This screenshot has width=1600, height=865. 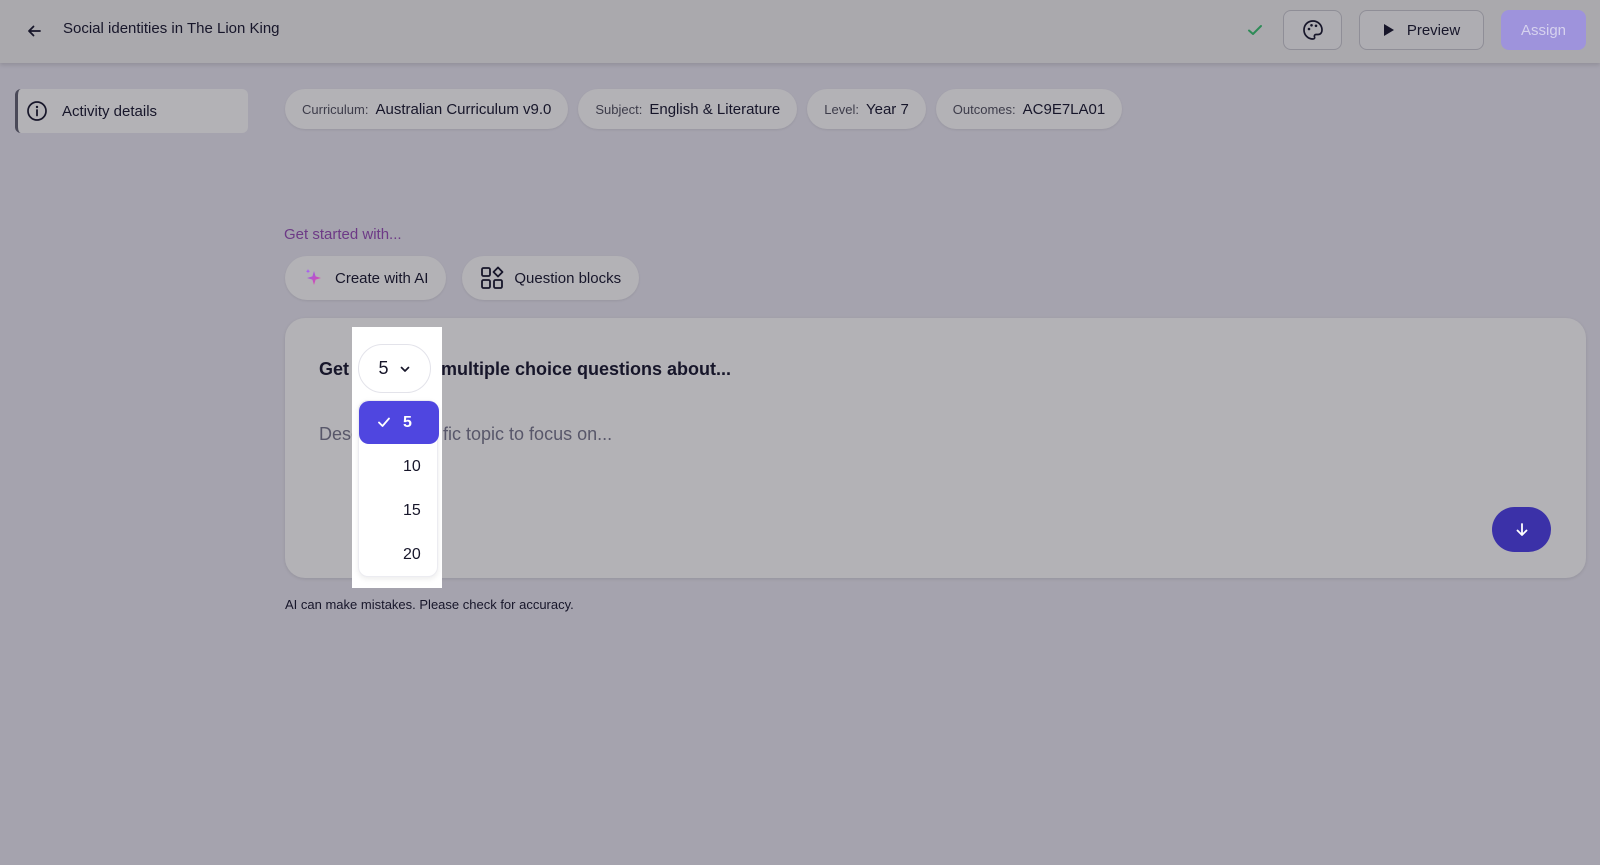 I want to click on option-20: 20, so click(x=399, y=554).